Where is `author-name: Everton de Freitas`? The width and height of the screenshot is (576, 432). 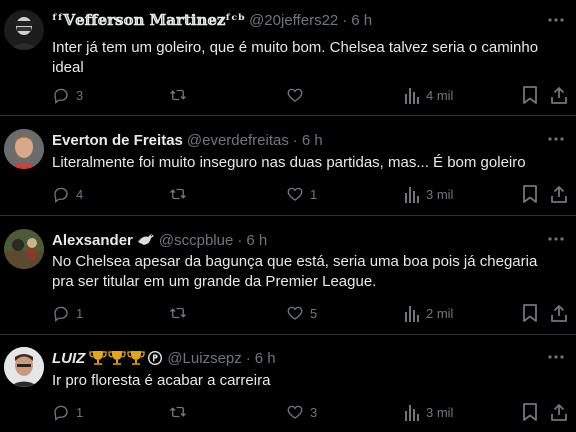
author-name: Everton de Freitas is located at coordinates (117, 140).